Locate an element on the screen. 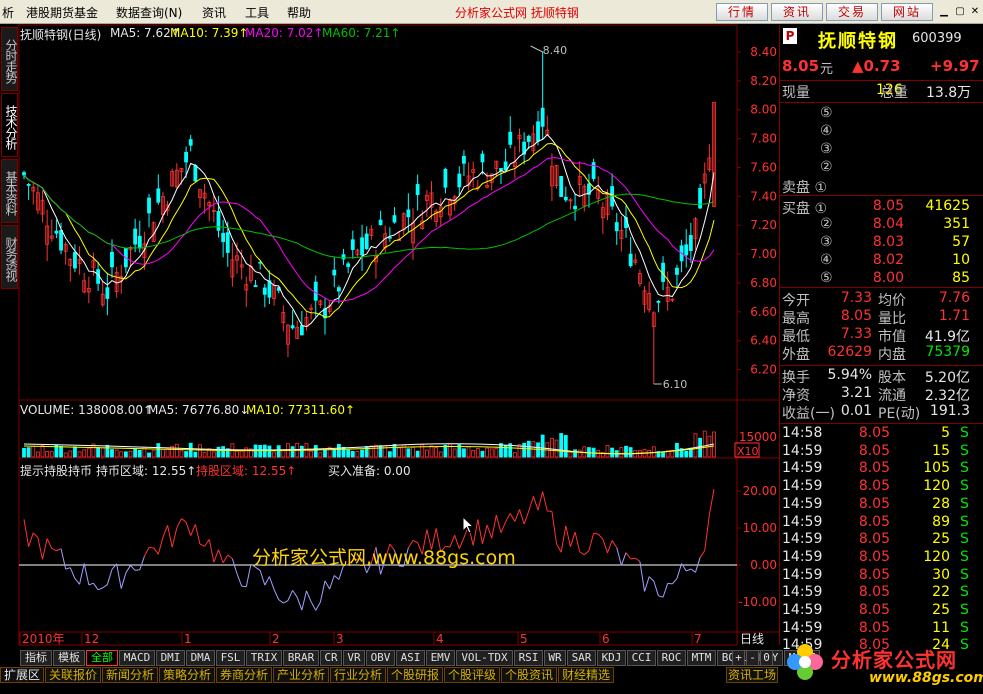 This screenshot has width=983, height=694. quote-button: 行情 is located at coordinates (742, 12).